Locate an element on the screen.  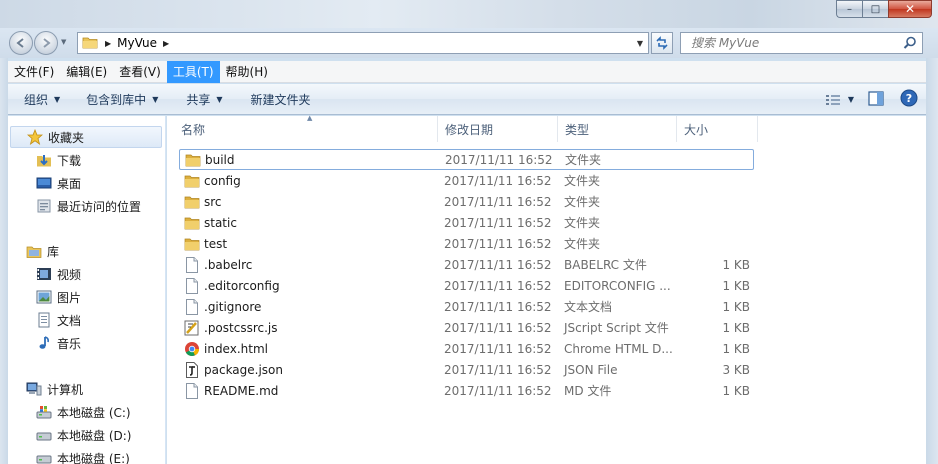
column-header-name: ▲ 名称 is located at coordinates (306, 128).